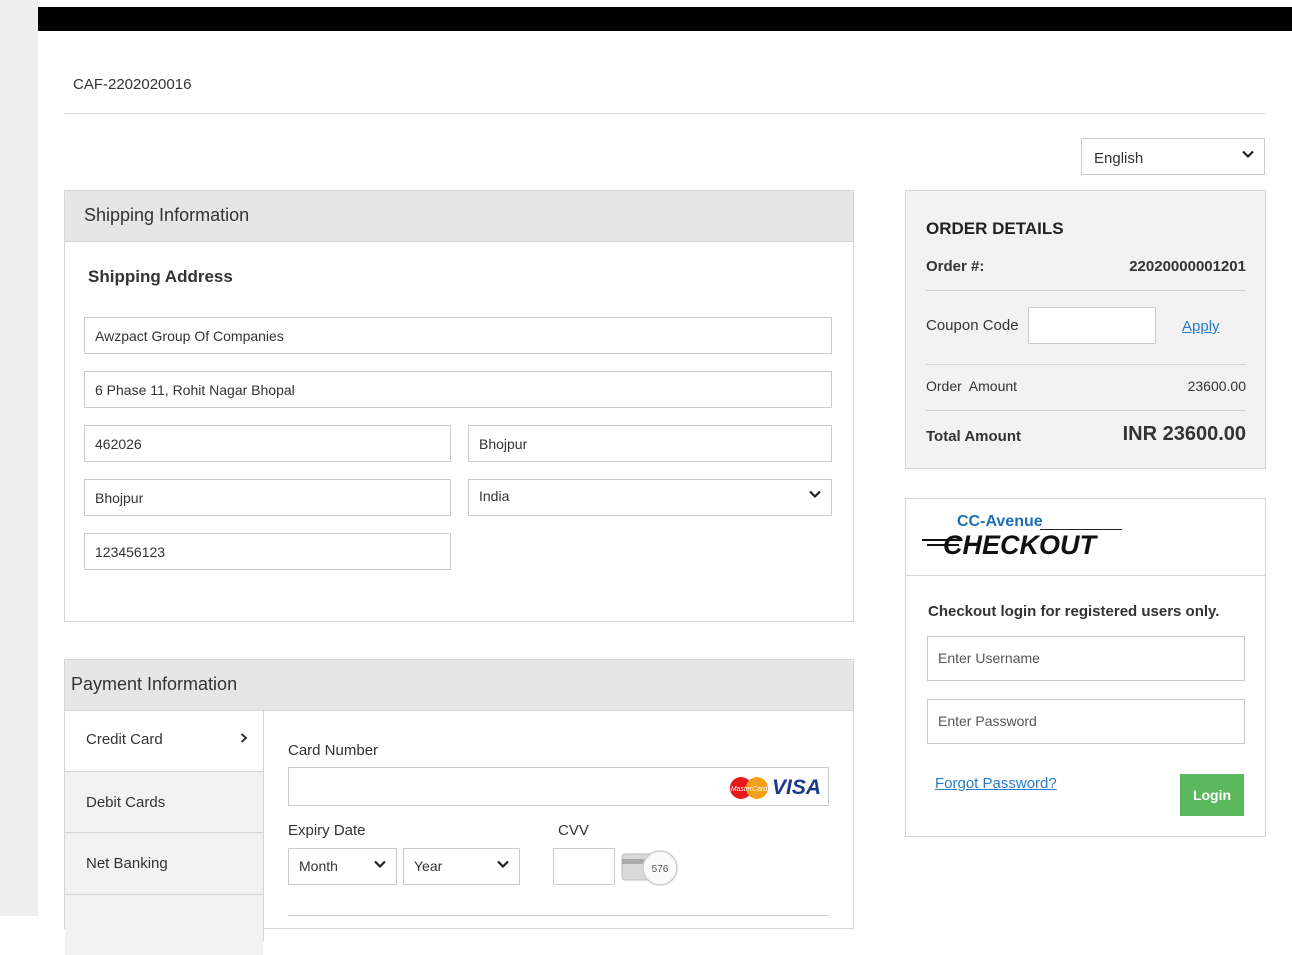  Describe the element at coordinates (1119, 158) in the screenshot. I see `language-selected: English` at that location.